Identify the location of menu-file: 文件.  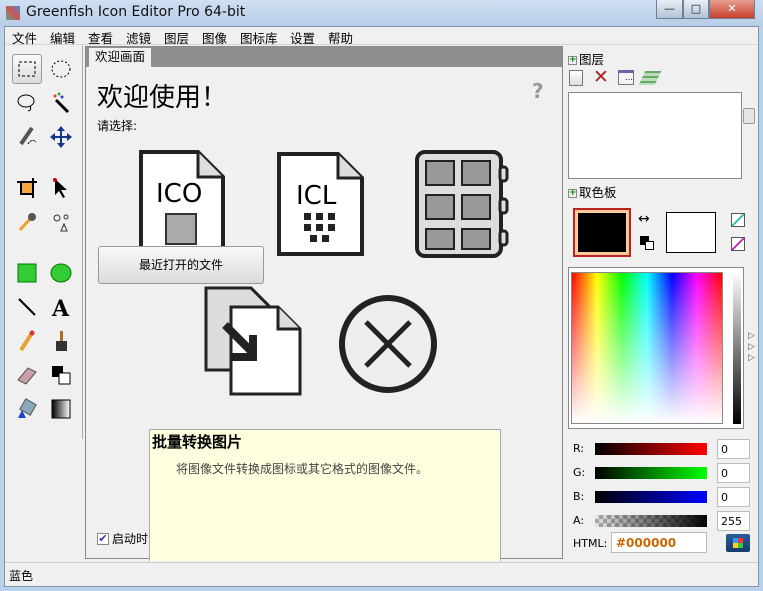
(24, 37).